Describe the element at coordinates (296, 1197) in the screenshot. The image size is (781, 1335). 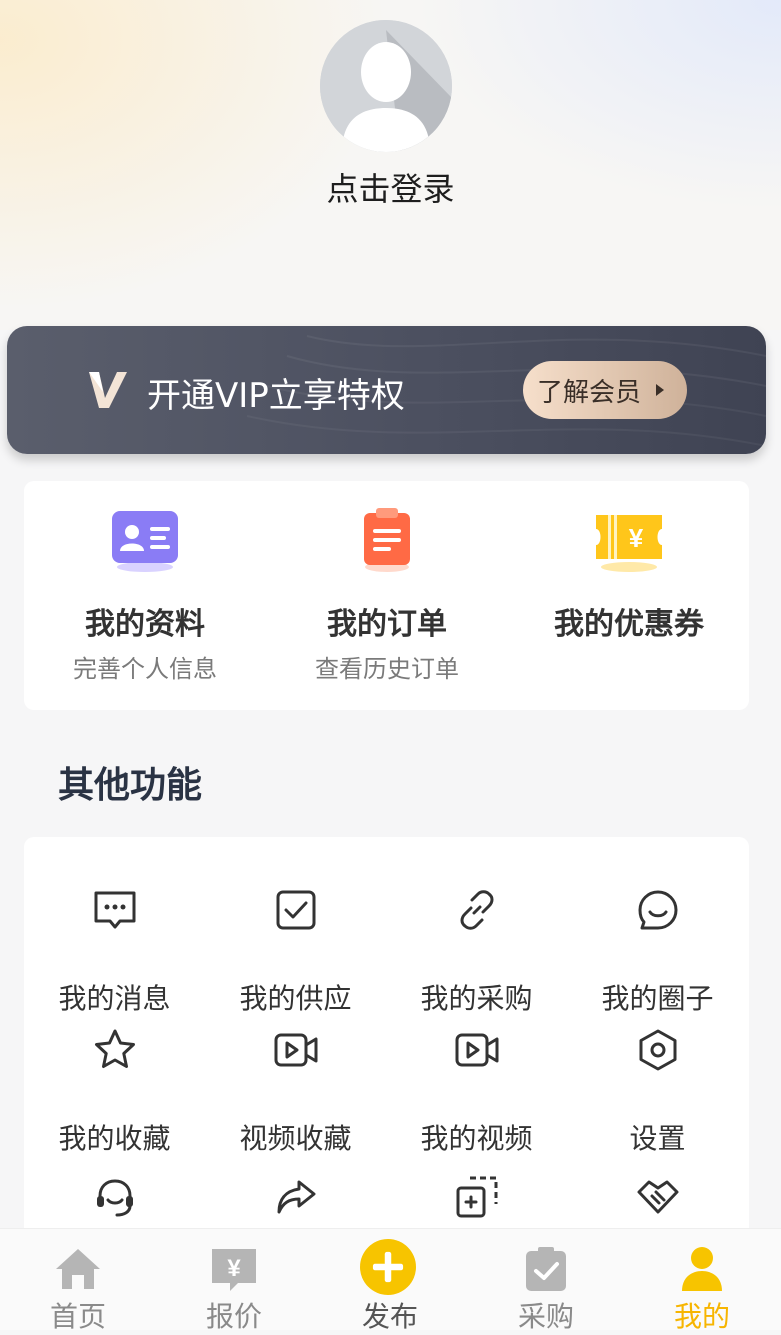
I see `share-arrow-icon` at that location.